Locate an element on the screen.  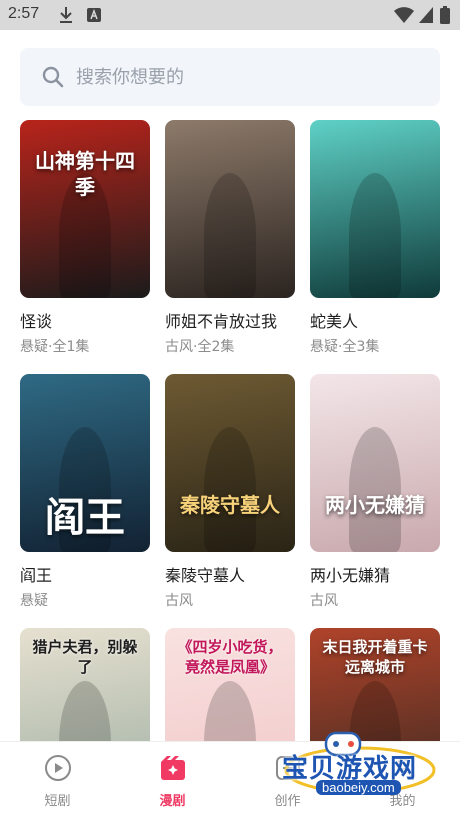
play-circle-icon is located at coordinates (58, 768).